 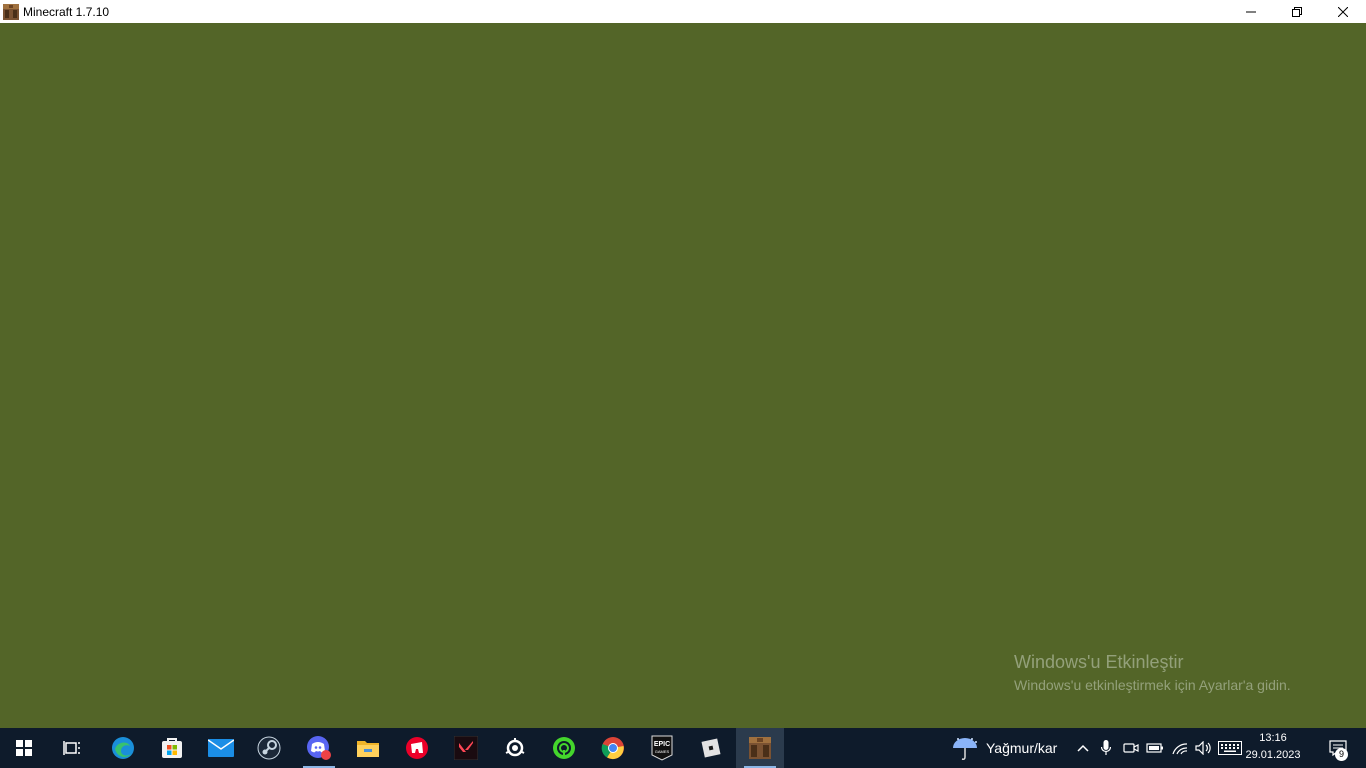 What do you see at coordinates (662, 744) in the screenshot?
I see `svg-text: EPIC` at bounding box center [662, 744].